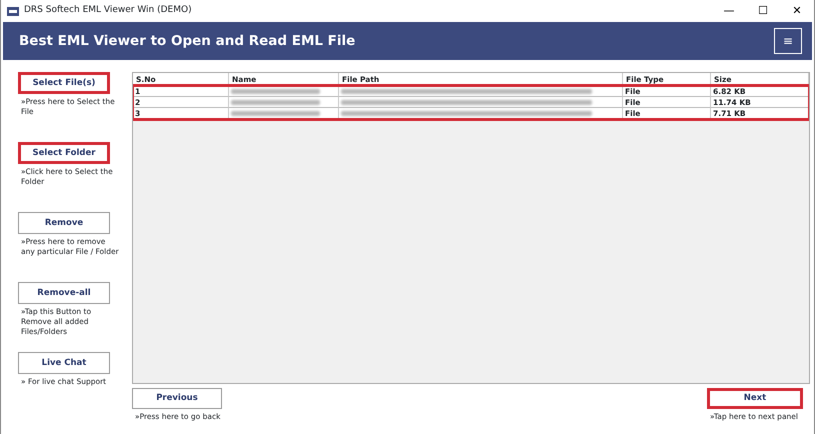  Describe the element at coordinates (13, 11) in the screenshot. I see `app-logo-icon` at that location.